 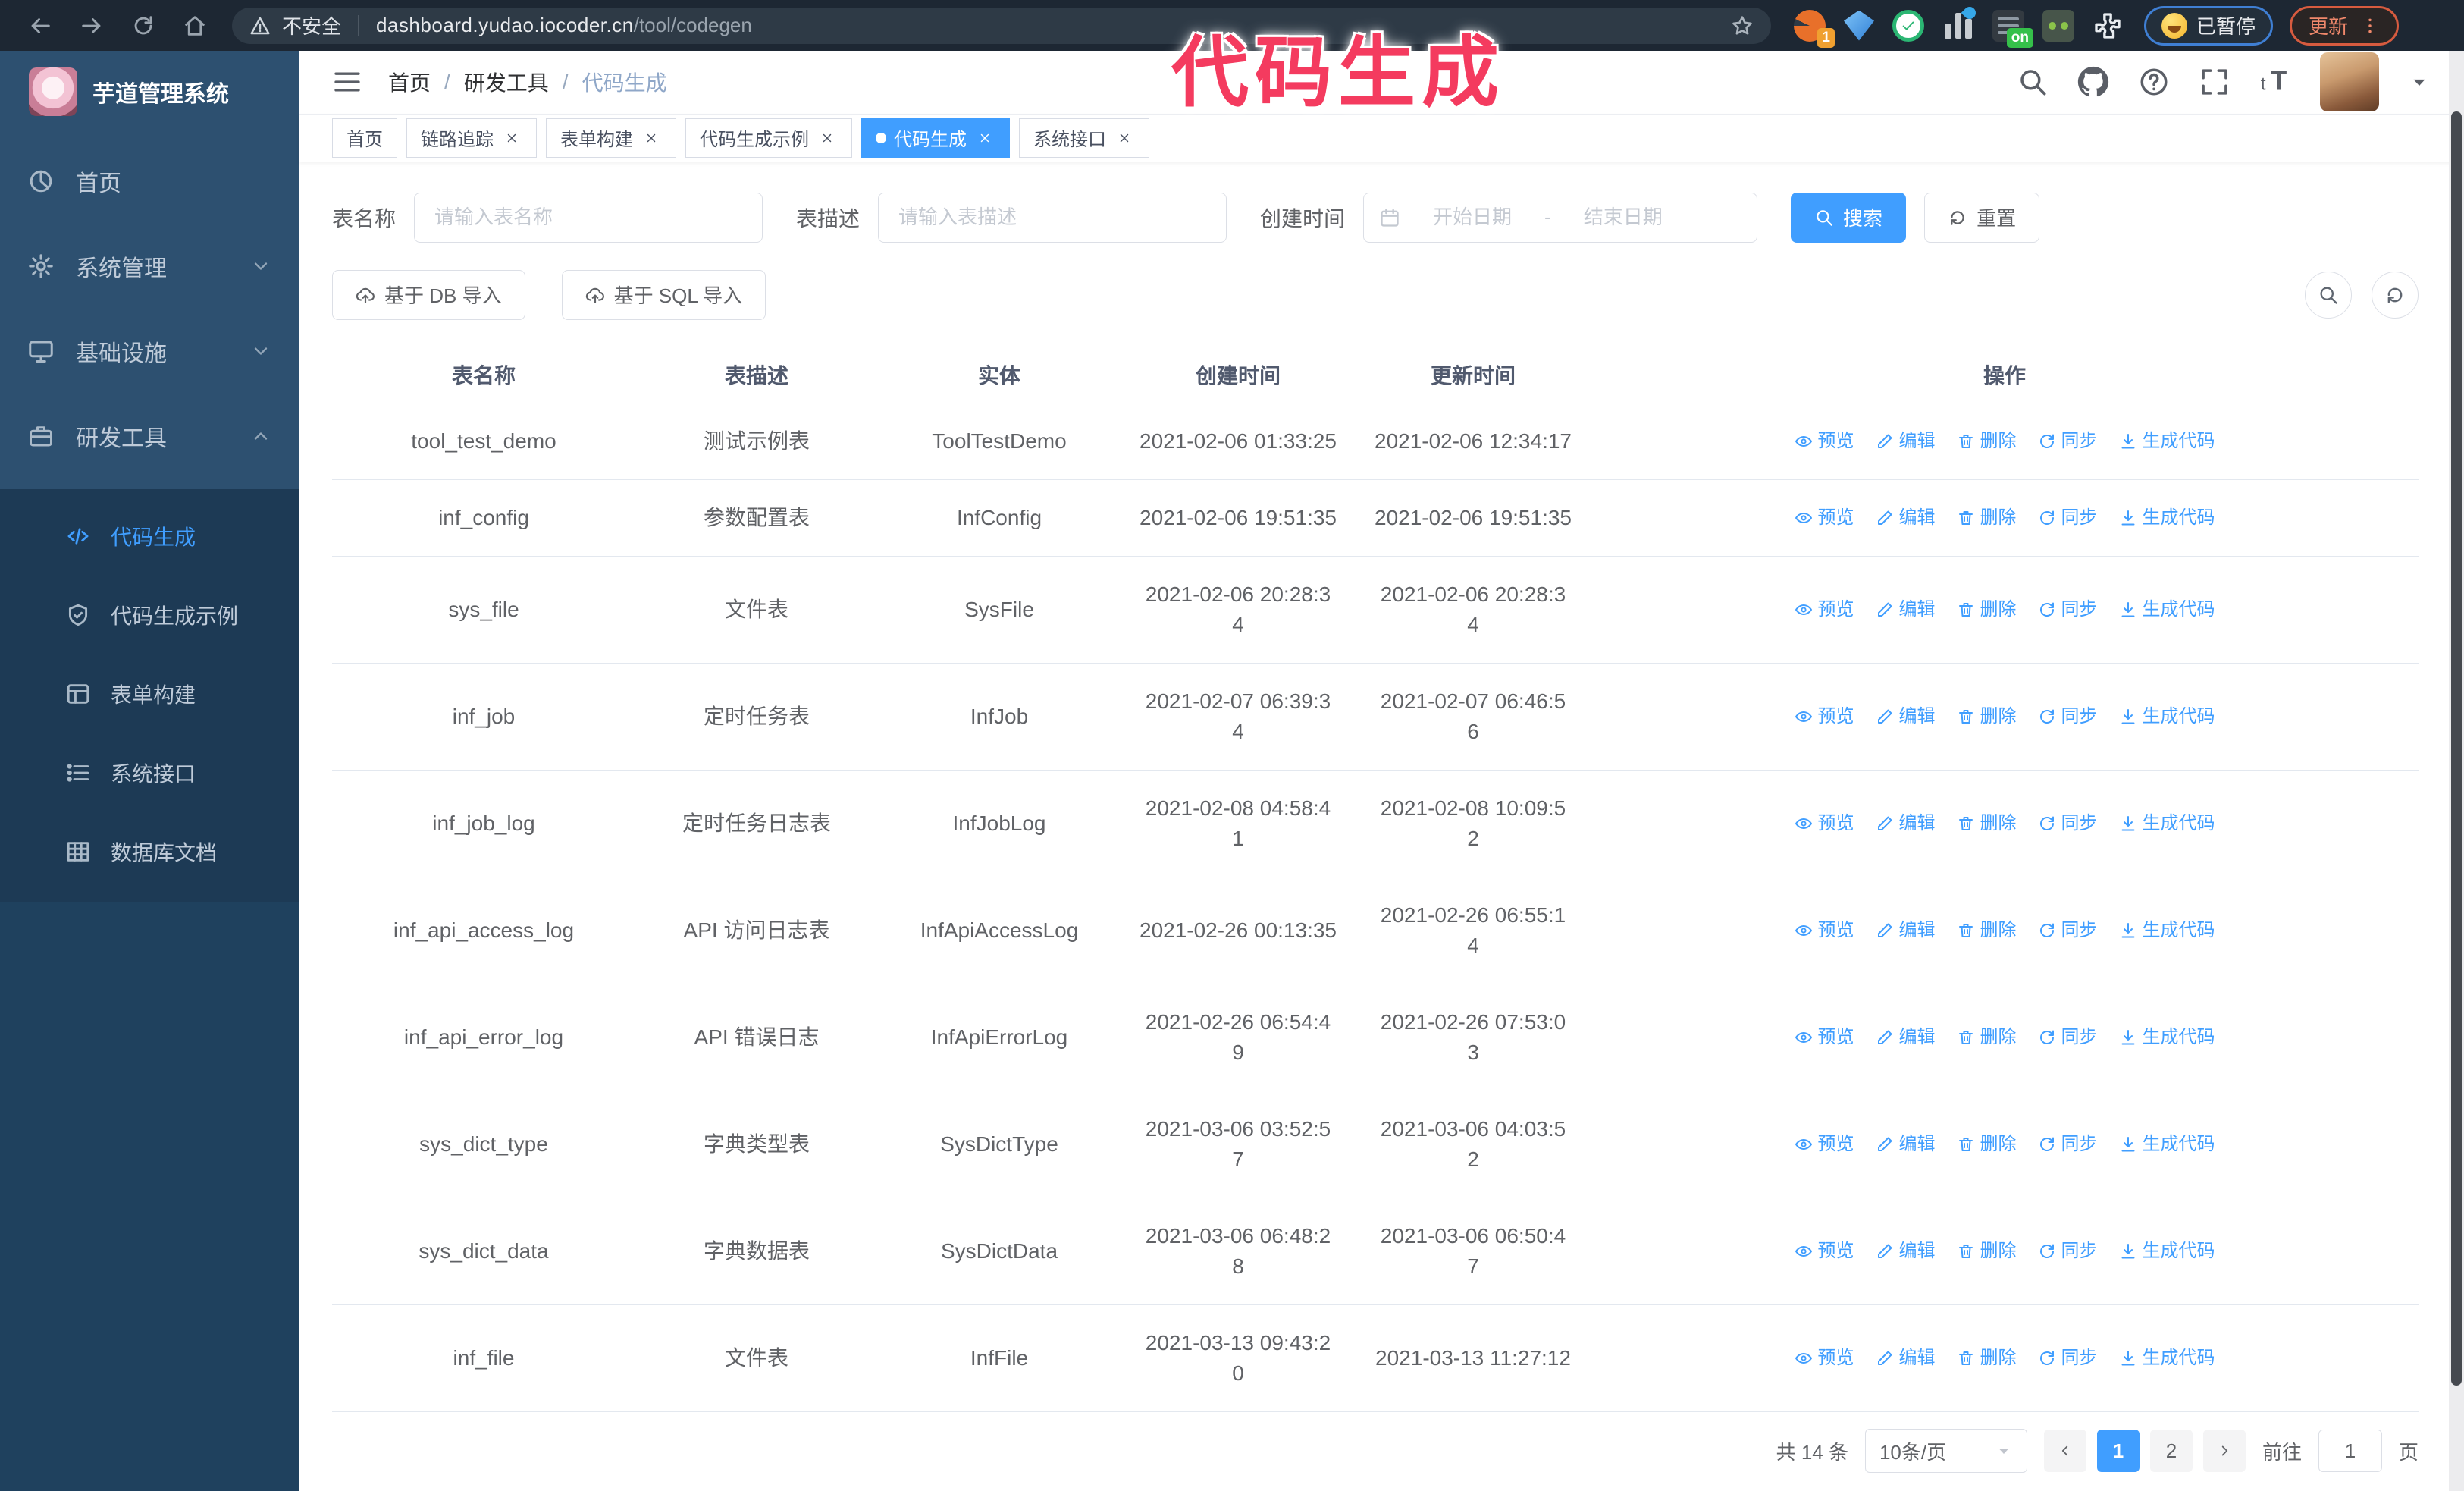 I want to click on github-icon, so click(x=2093, y=82).